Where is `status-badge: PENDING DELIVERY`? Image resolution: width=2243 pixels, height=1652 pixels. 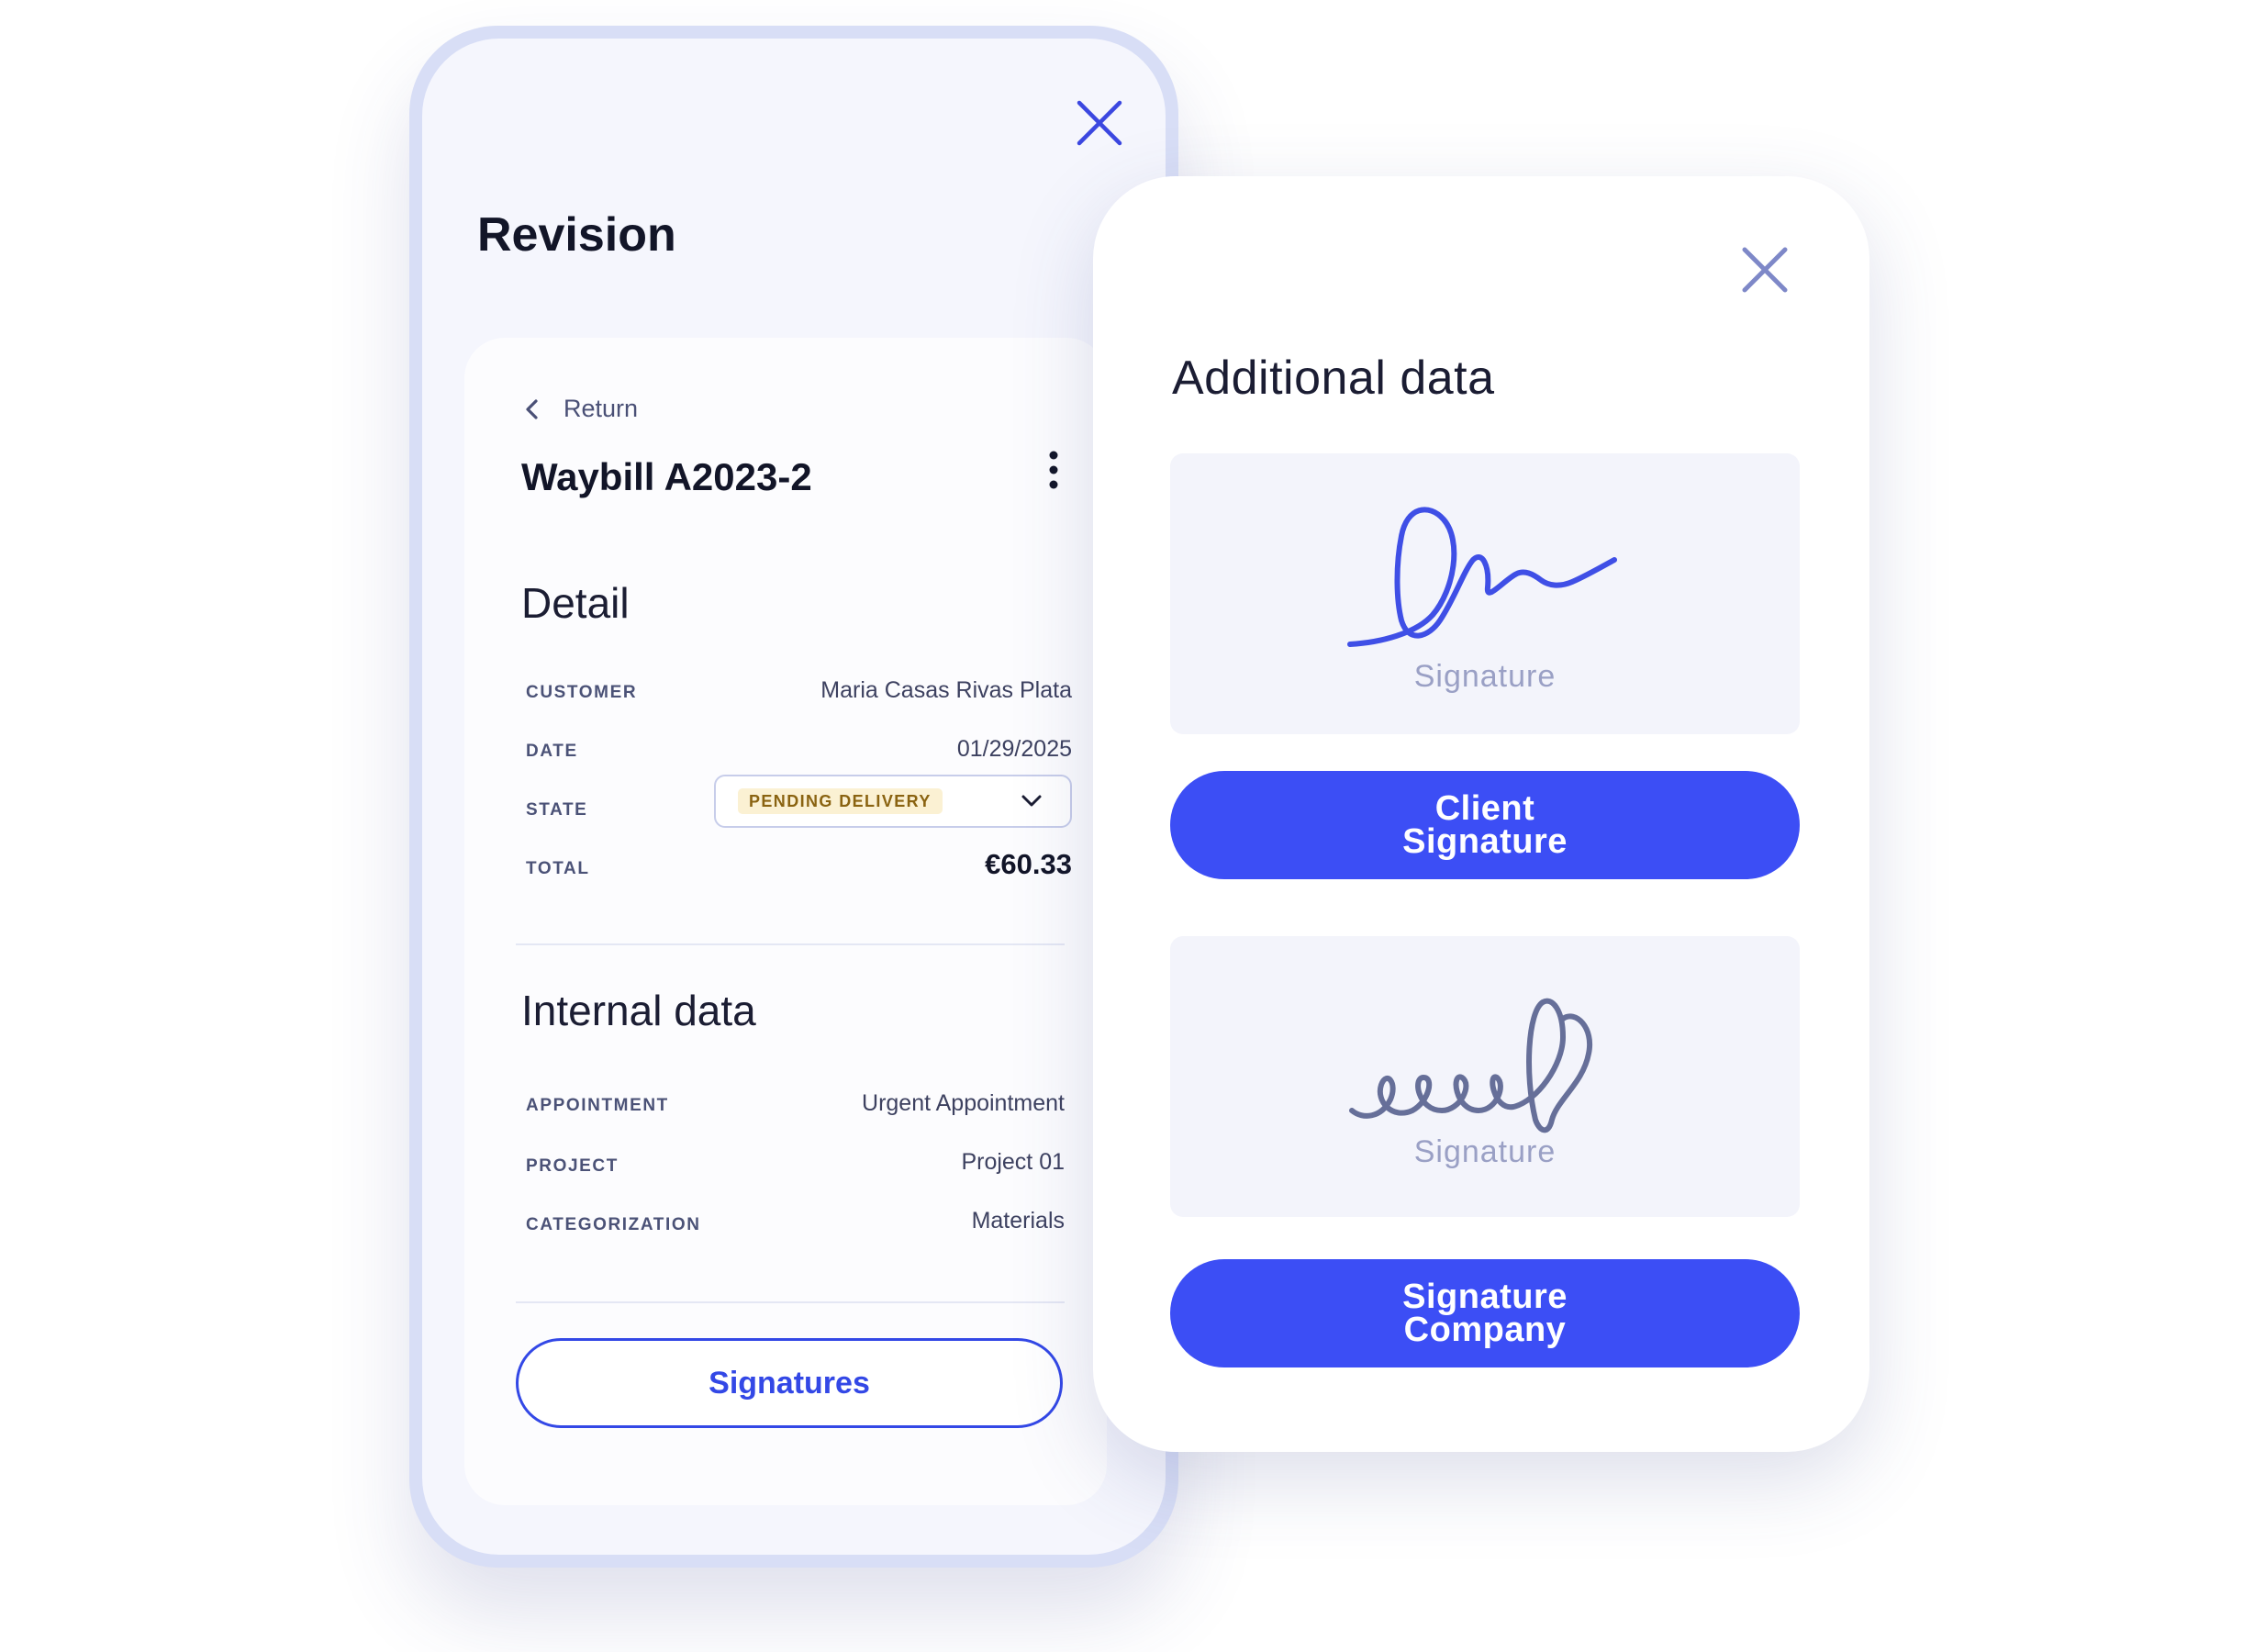 status-badge: PENDING DELIVERY is located at coordinates (841, 801).